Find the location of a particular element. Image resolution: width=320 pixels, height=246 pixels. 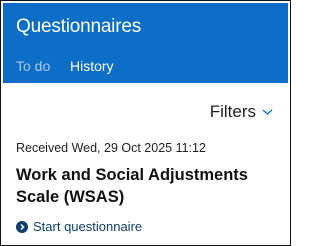

filters-label: Filters is located at coordinates (232, 111).